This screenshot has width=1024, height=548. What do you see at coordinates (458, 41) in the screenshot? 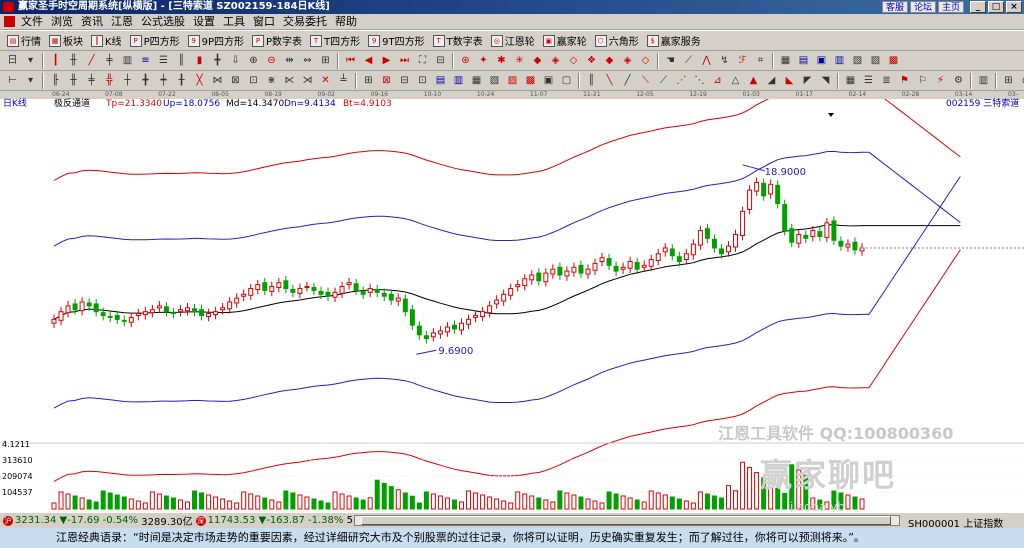
I see `toolbar-t-table-button: T T数字表` at bounding box center [458, 41].